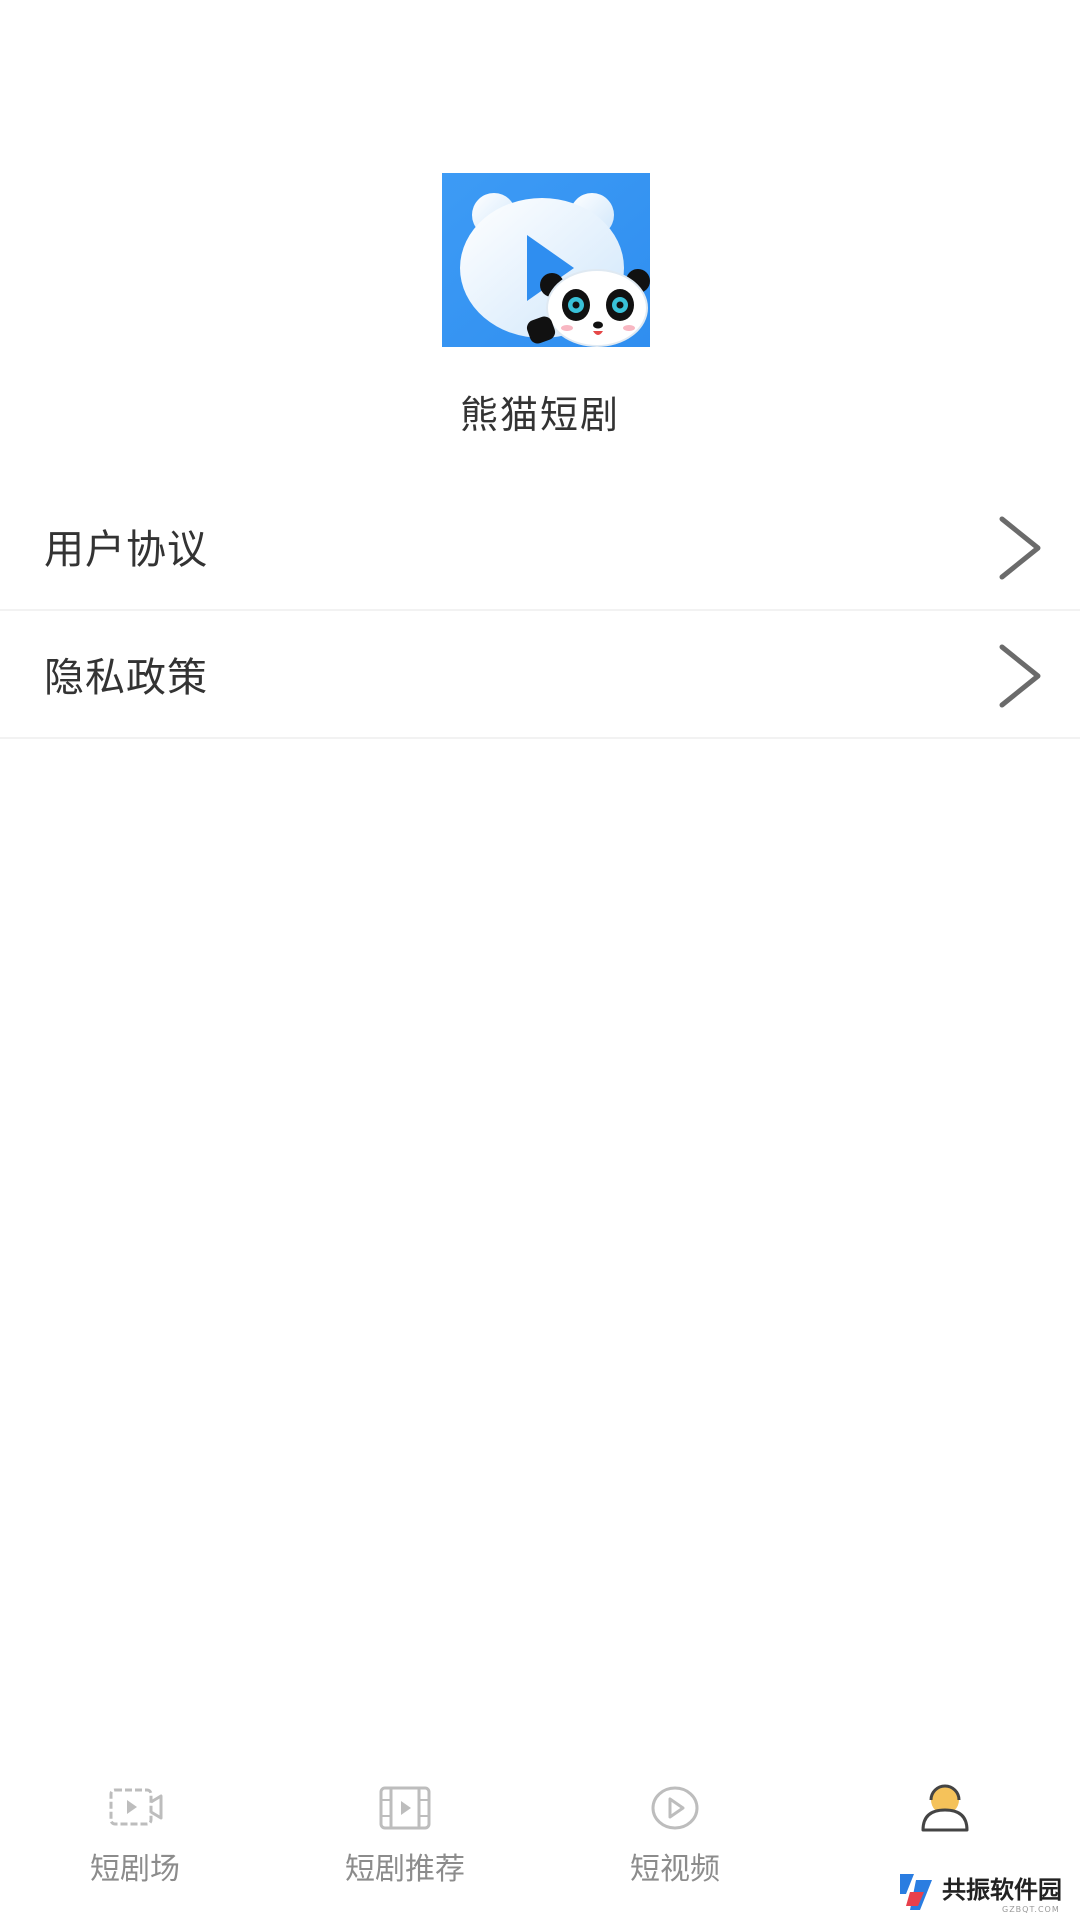  Describe the element at coordinates (1031, 1909) in the screenshot. I see `watermark-subtext: GZBQT.COM` at that location.